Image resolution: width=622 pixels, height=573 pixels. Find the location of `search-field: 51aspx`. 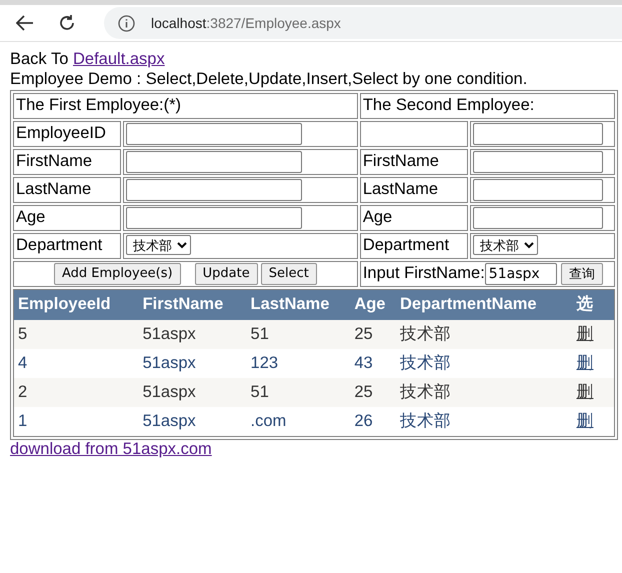

search-field: 51aspx is located at coordinates (520, 273).